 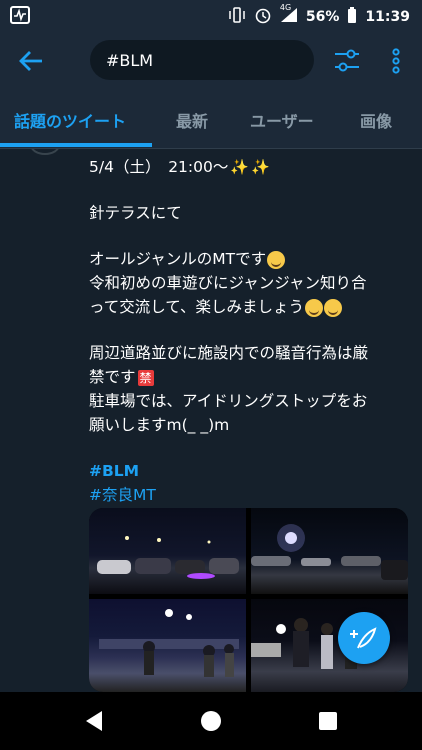 I want to click on more-options-button, so click(x=396, y=61).